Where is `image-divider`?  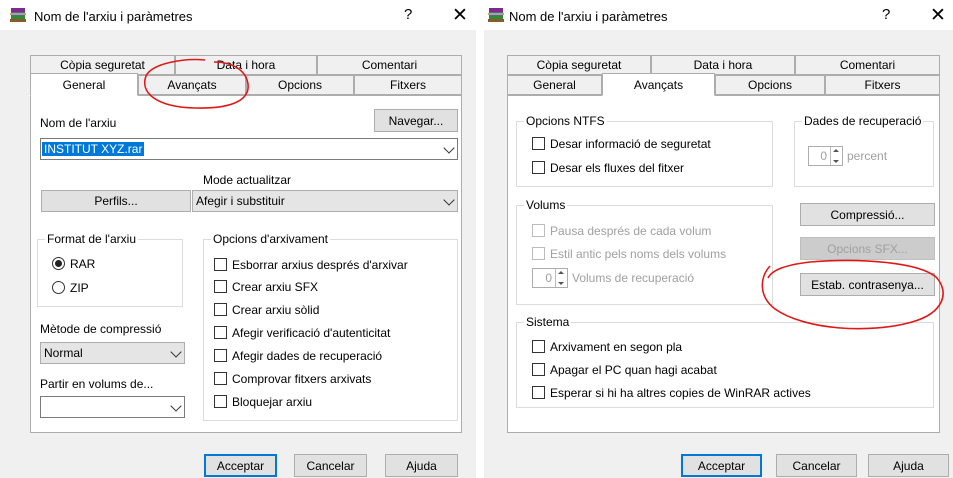 image-divider is located at coordinates (480, 239).